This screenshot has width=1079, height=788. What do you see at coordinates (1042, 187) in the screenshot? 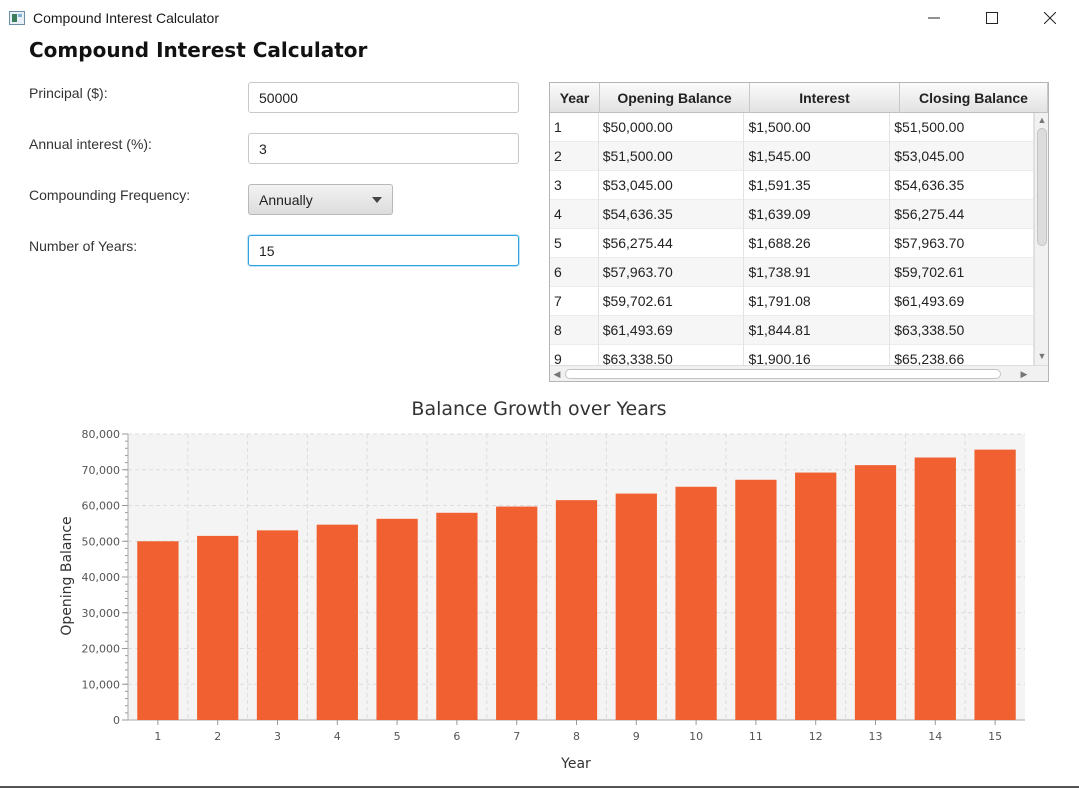
I see `vertical-scroll-thumb` at bounding box center [1042, 187].